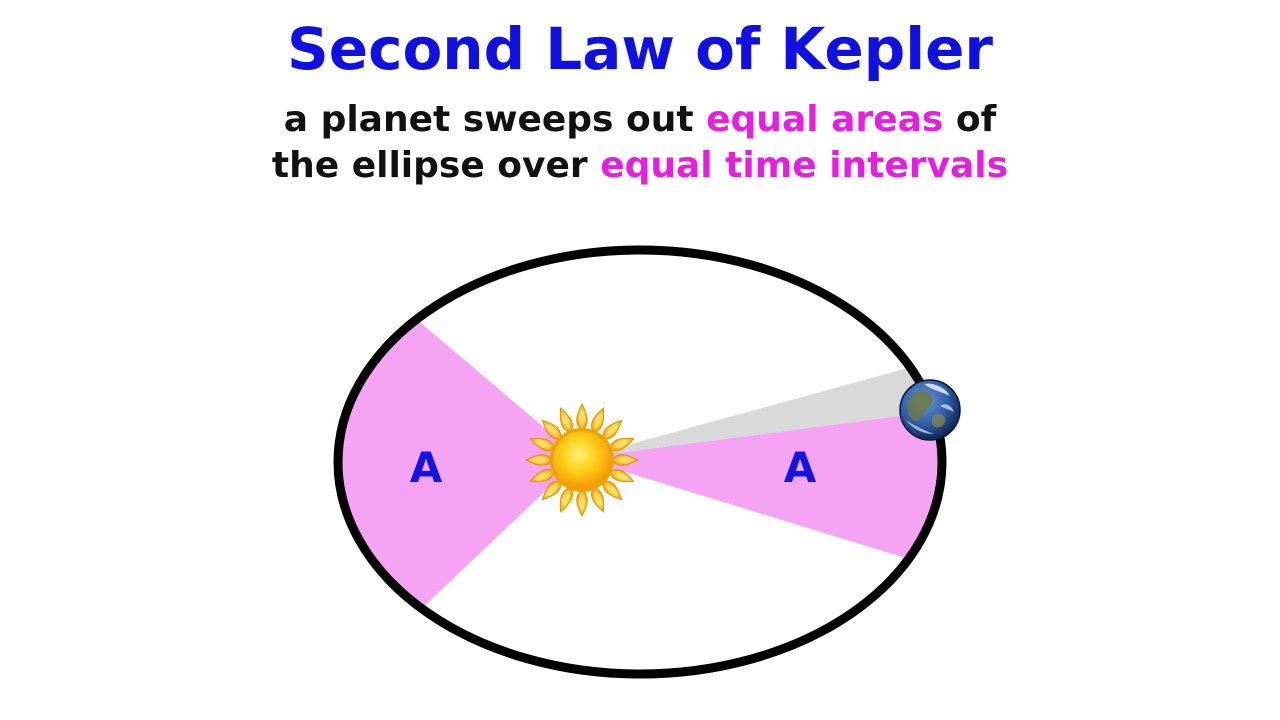  I want to click on sun-icon, so click(582, 460).